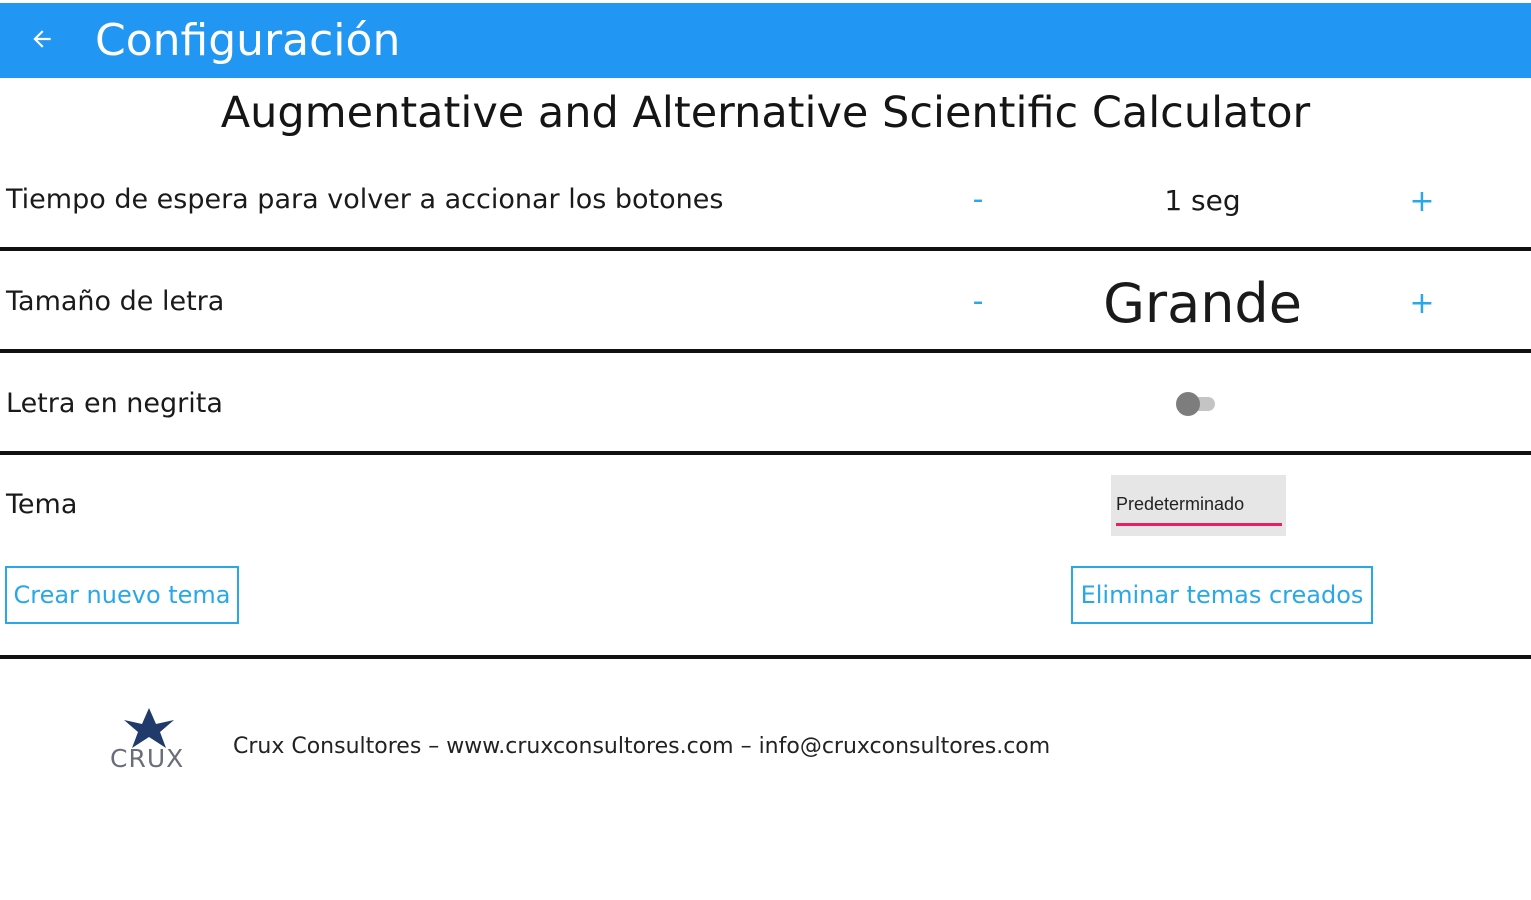 The image size is (1531, 900). I want to click on page-title: Configuración, so click(248, 40).